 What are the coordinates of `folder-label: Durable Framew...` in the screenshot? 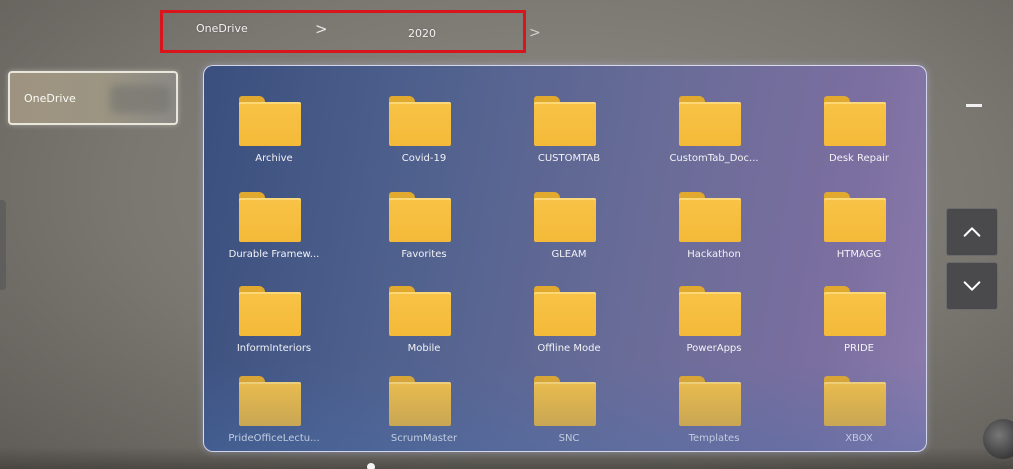 It's located at (274, 254).